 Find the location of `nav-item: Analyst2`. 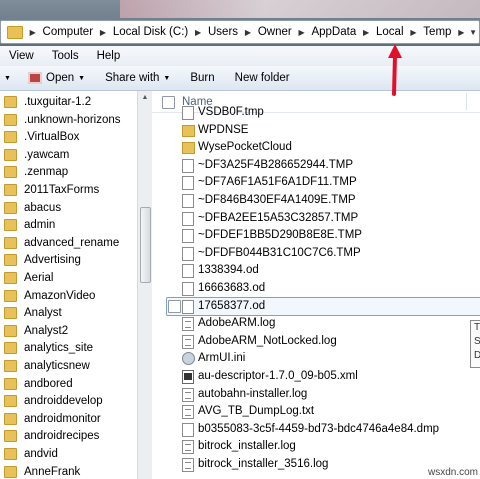

nav-item: Analyst2 is located at coordinates (68, 331).